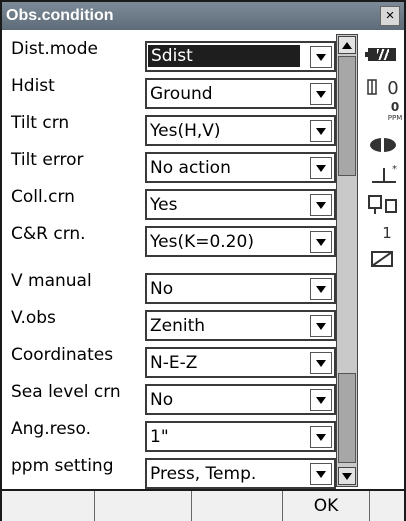 This screenshot has height=521, width=406. What do you see at coordinates (190, 168) in the screenshot?
I see `tilt-error-value: No action` at bounding box center [190, 168].